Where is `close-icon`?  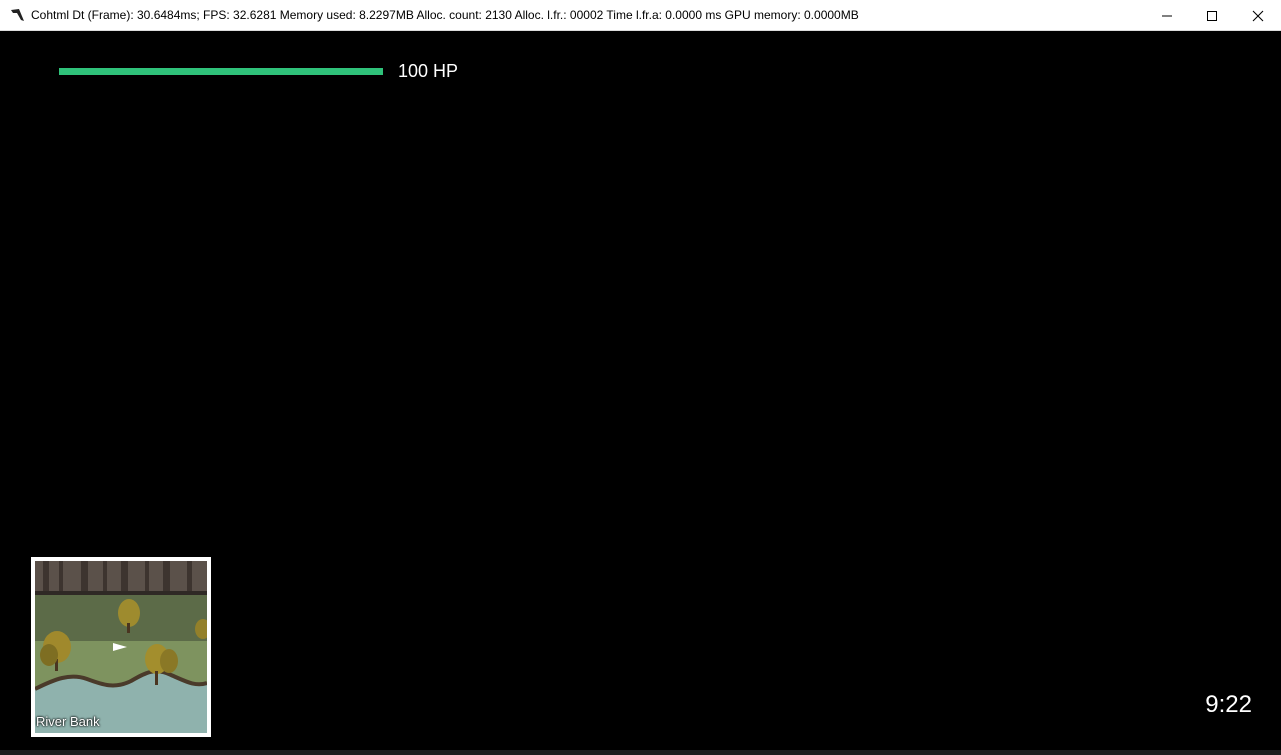
close-icon is located at coordinates (1258, 15).